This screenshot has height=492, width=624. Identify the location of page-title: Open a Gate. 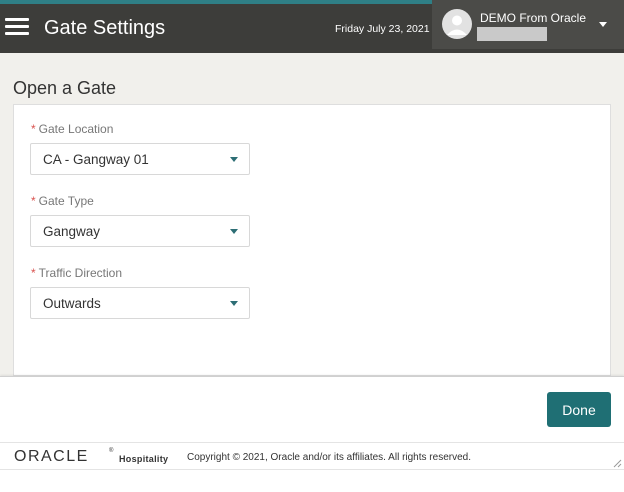
(65, 88).